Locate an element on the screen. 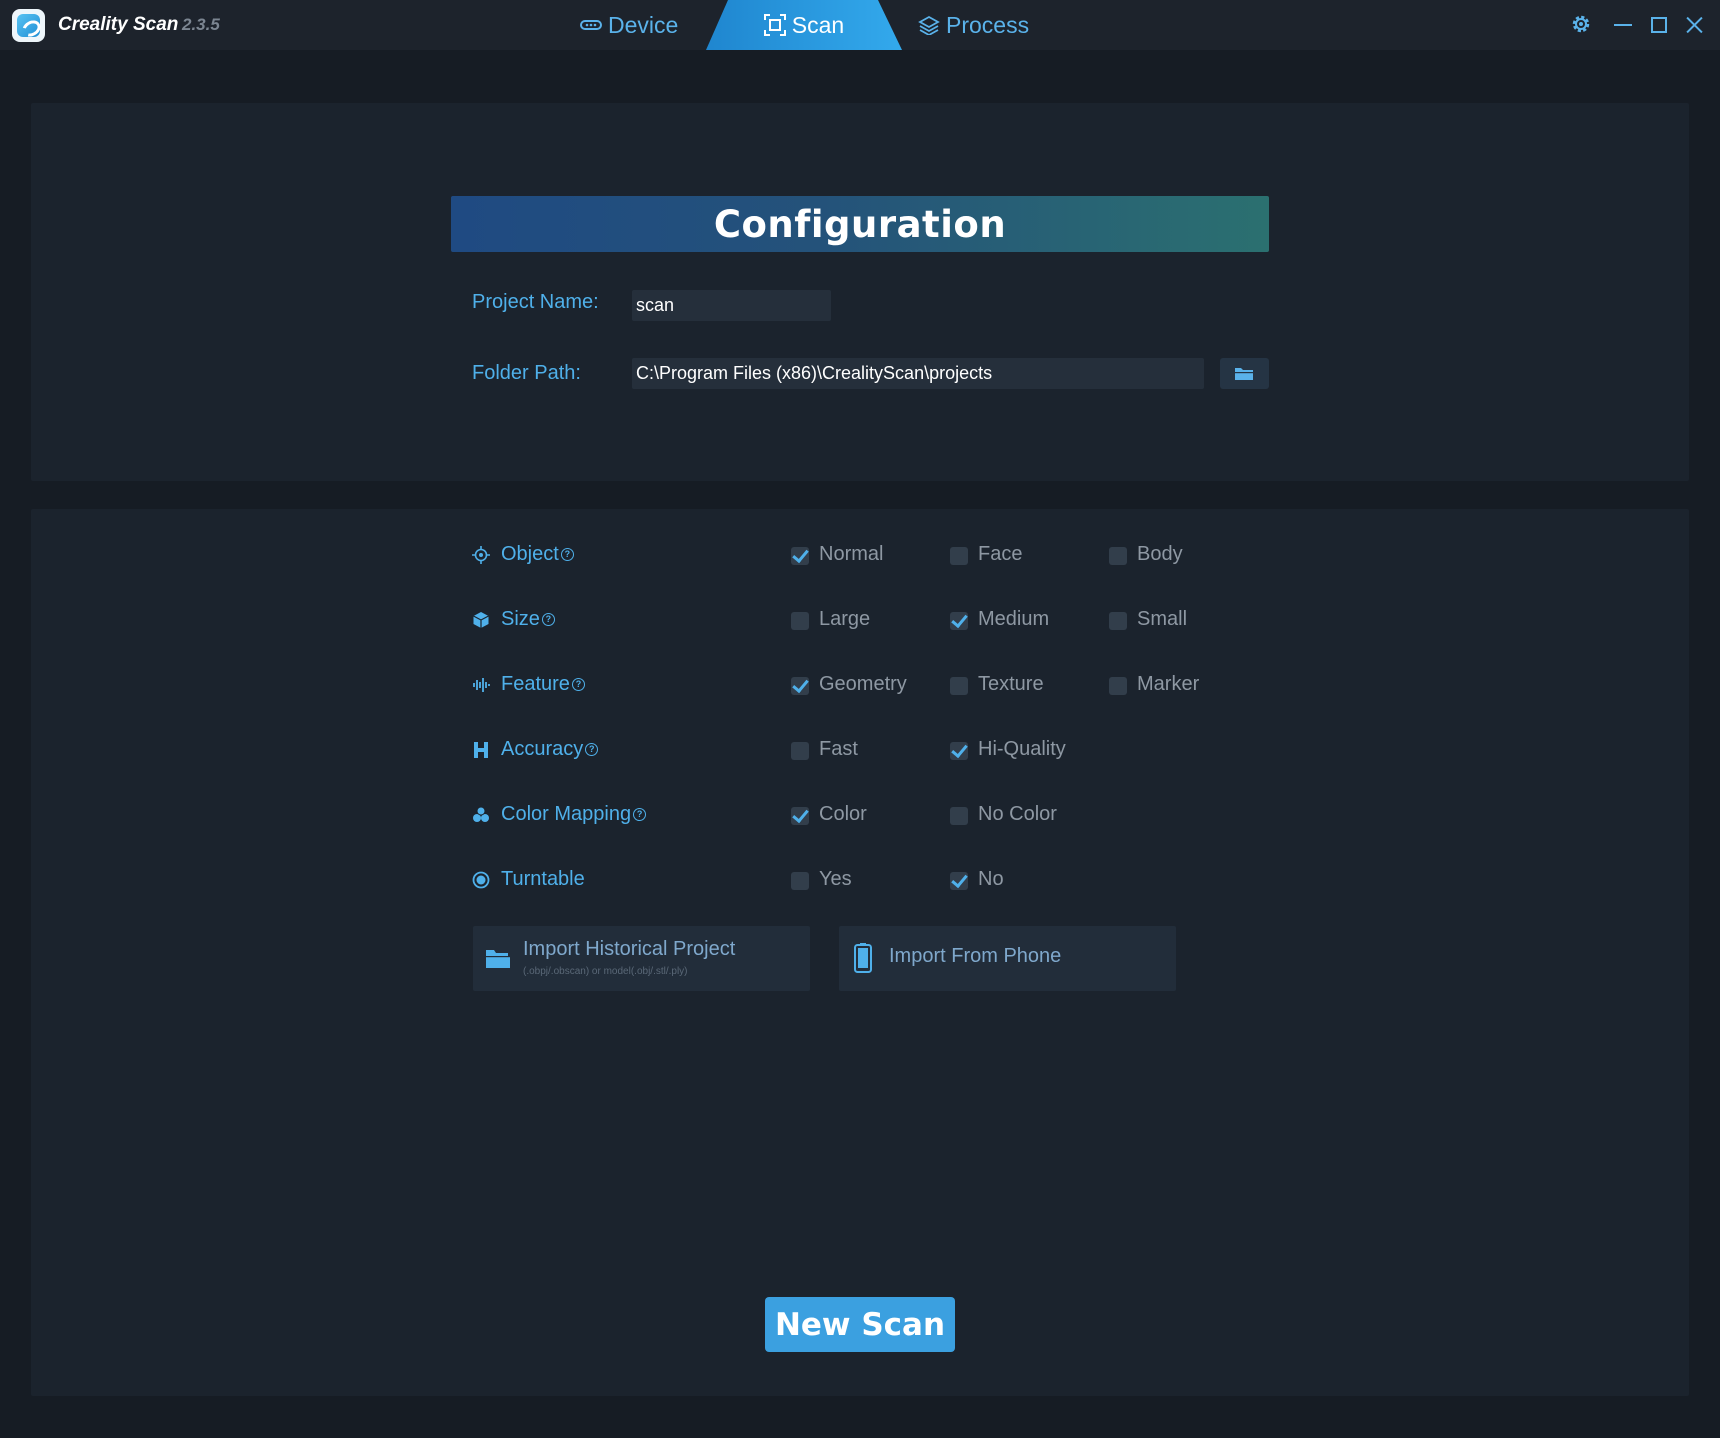  tab-device: Device is located at coordinates (629, 25).